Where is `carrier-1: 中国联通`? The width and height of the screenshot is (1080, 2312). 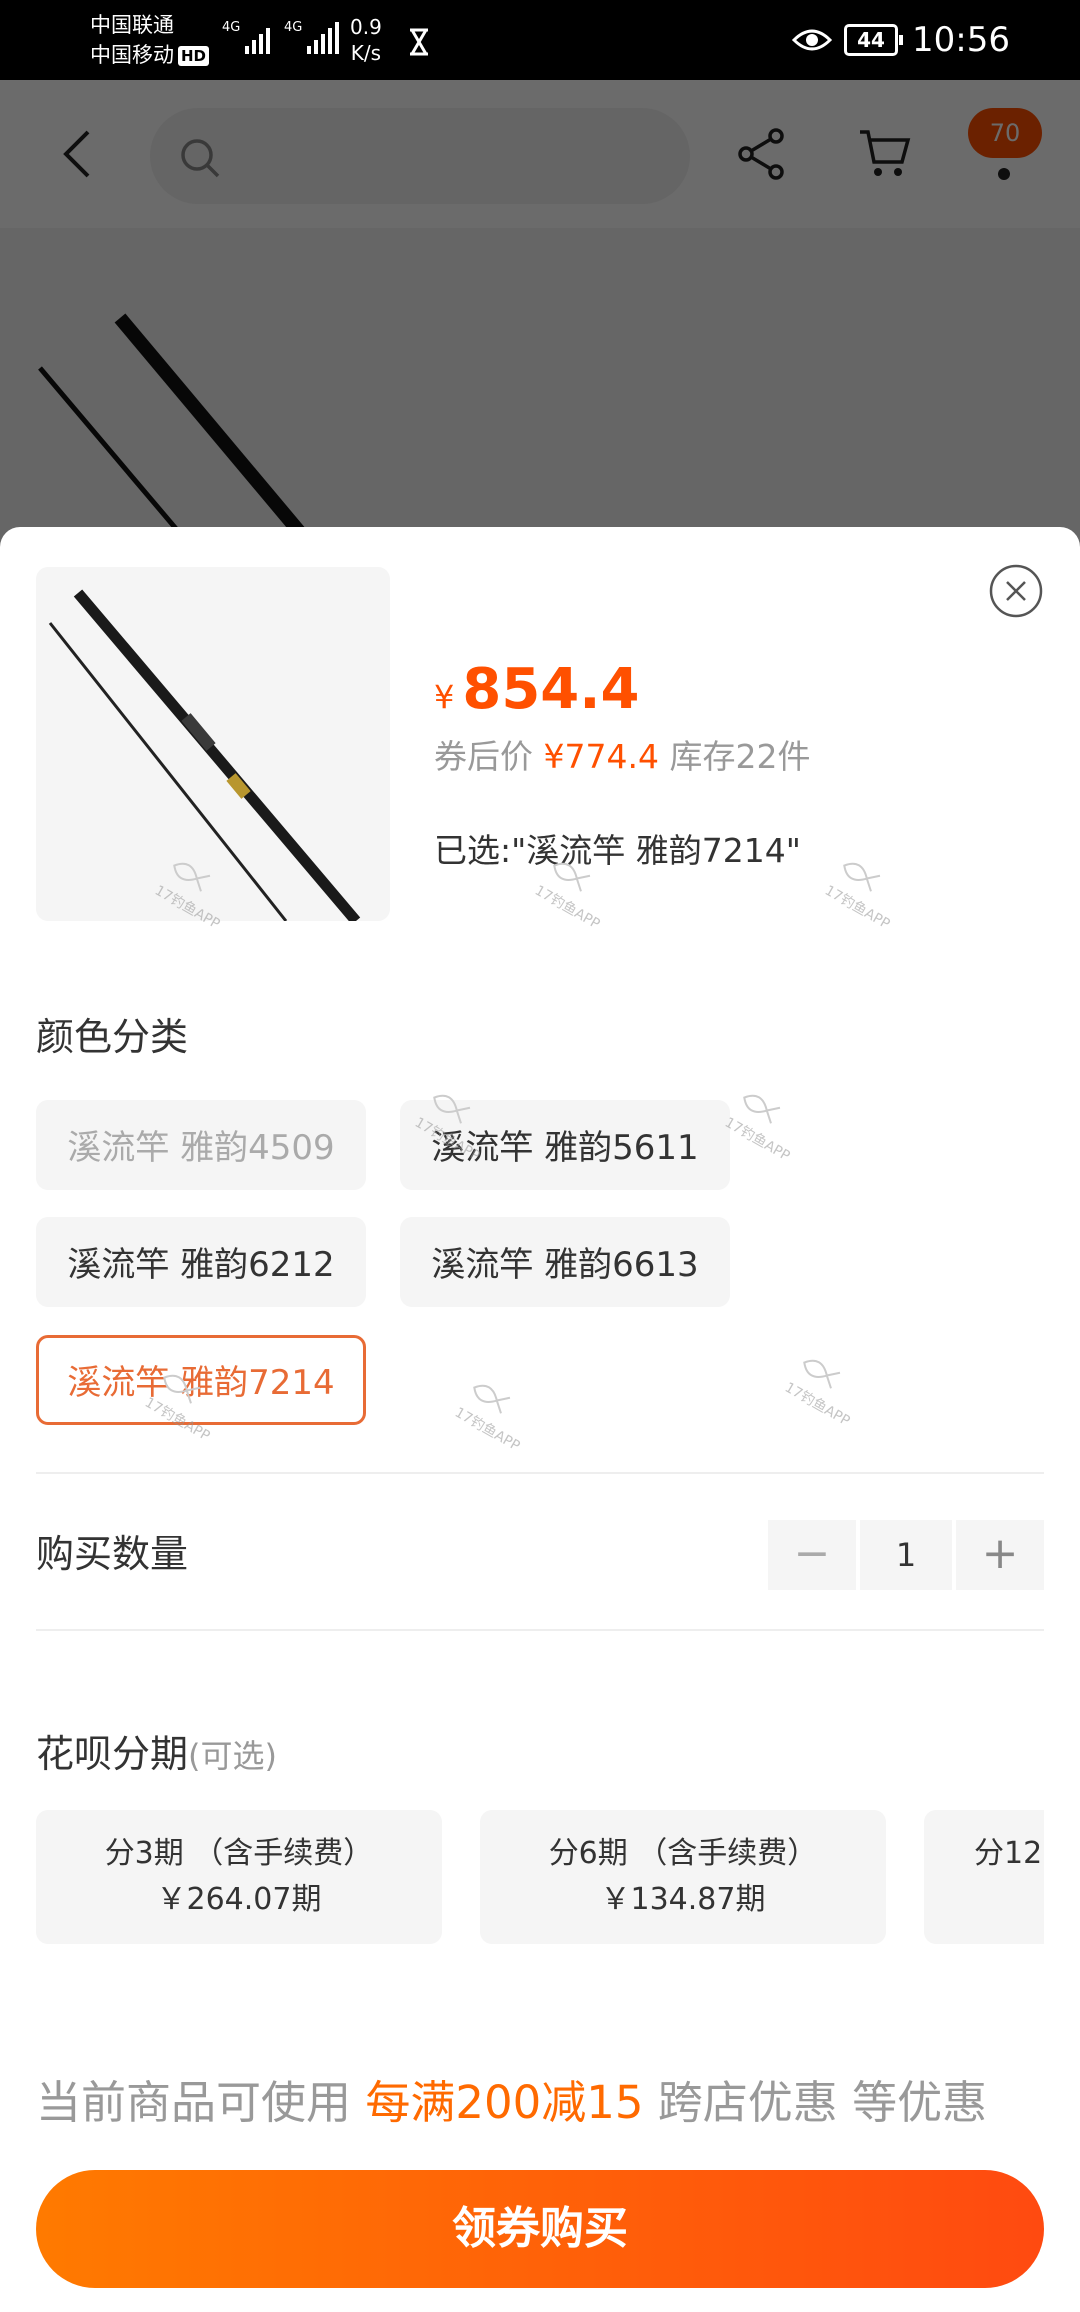 carrier-1: 中国联通 is located at coordinates (132, 25).